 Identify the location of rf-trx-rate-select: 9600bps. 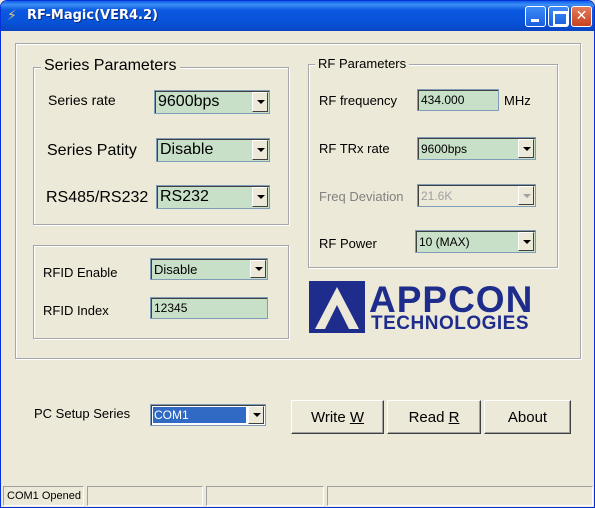
(476, 148).